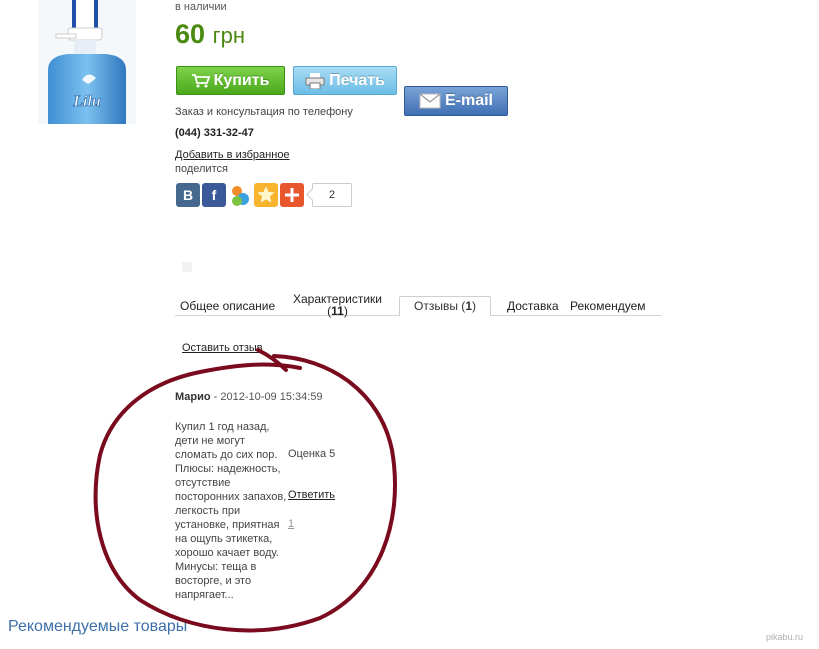 The height and width of the screenshot is (649, 819). Describe the element at coordinates (315, 80) in the screenshot. I see `printer-icon` at that location.